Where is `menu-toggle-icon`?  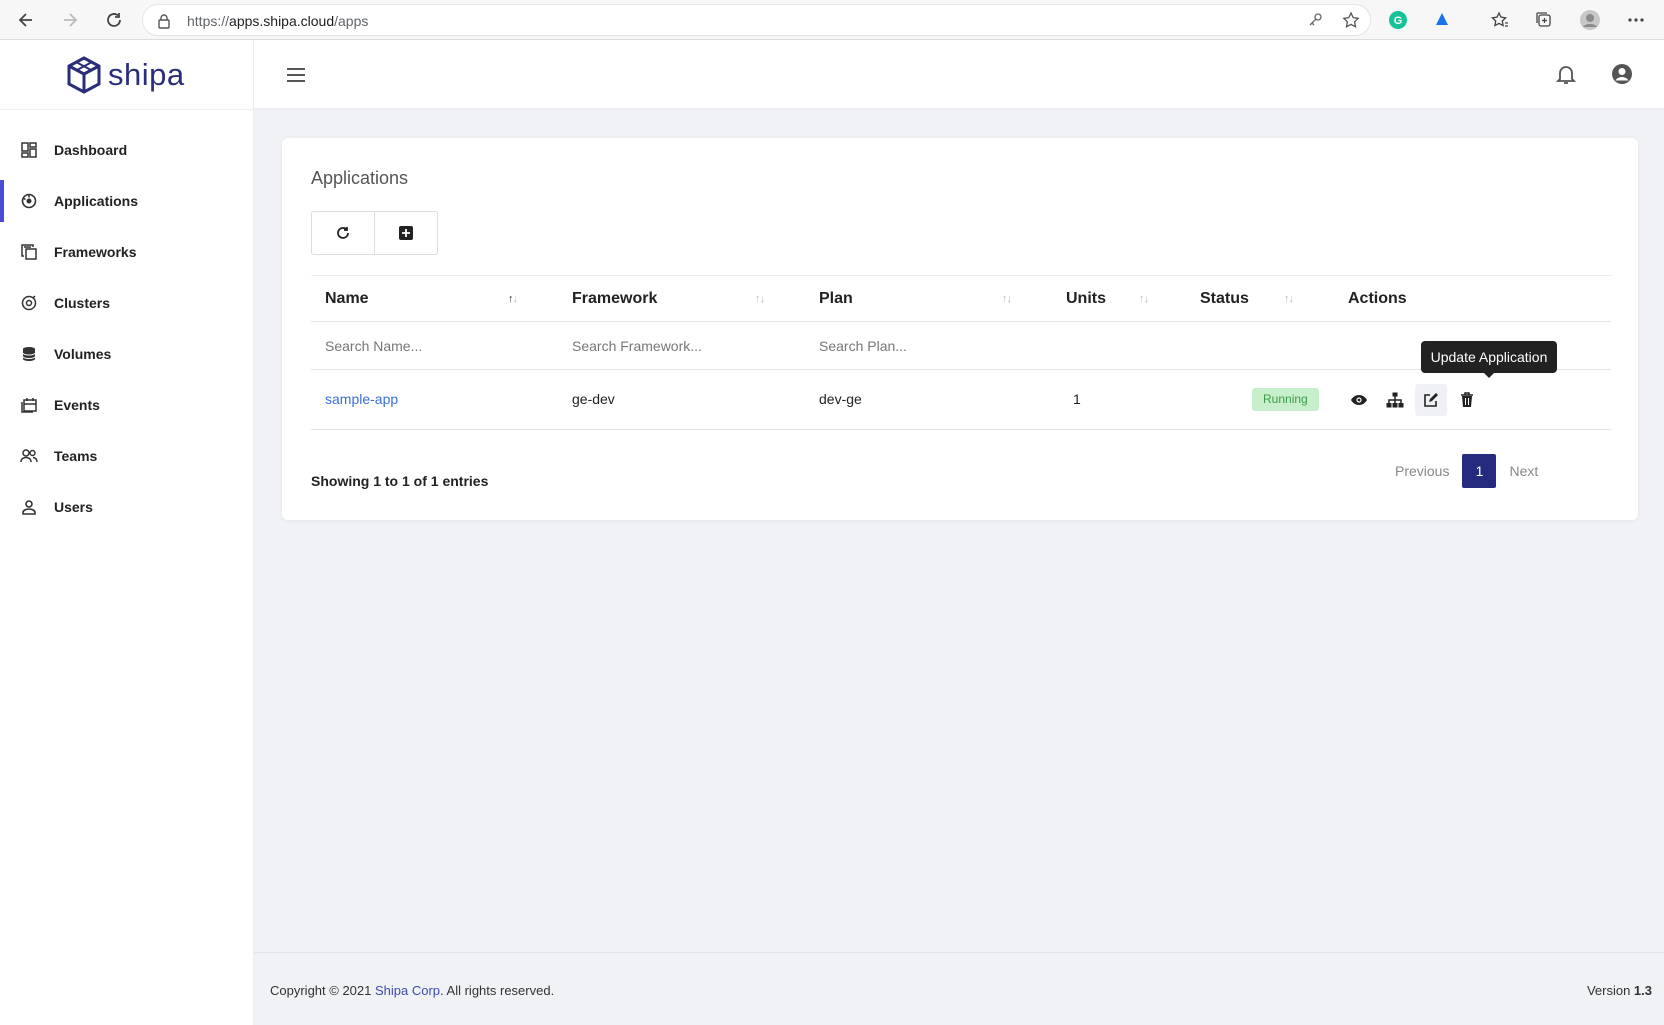
menu-toggle-icon is located at coordinates (296, 75).